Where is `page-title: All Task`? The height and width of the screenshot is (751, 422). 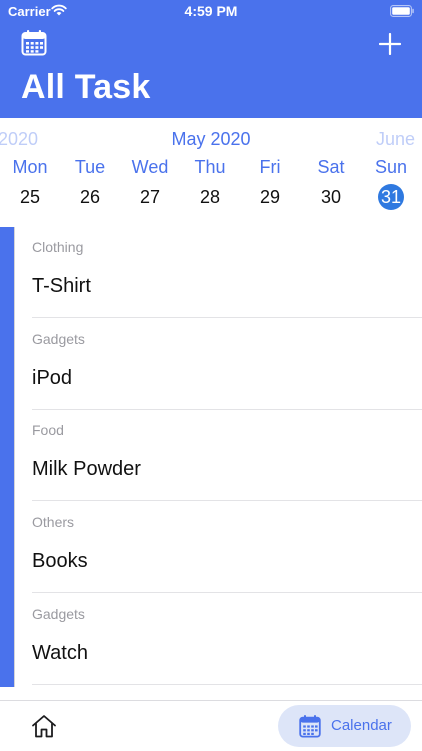
page-title: All Task is located at coordinates (86, 87).